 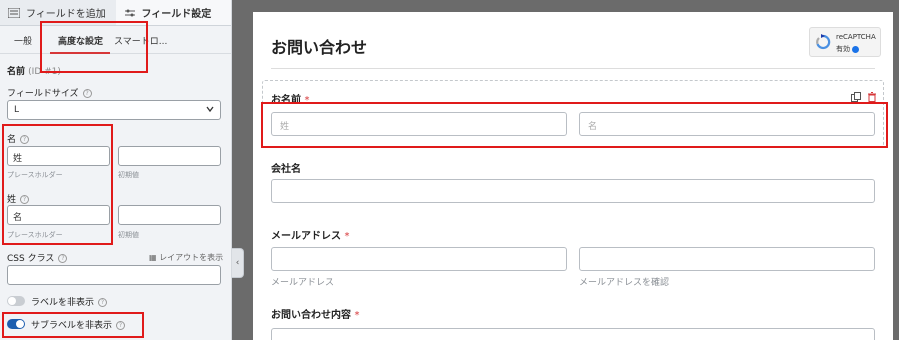 I want to click on field-size-label: フィールドサイズ, so click(x=43, y=94).